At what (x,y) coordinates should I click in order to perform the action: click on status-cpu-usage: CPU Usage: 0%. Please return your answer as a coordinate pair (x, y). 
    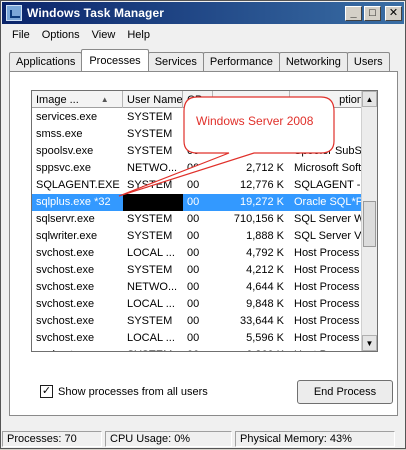
    Looking at the image, I should click on (168, 438).